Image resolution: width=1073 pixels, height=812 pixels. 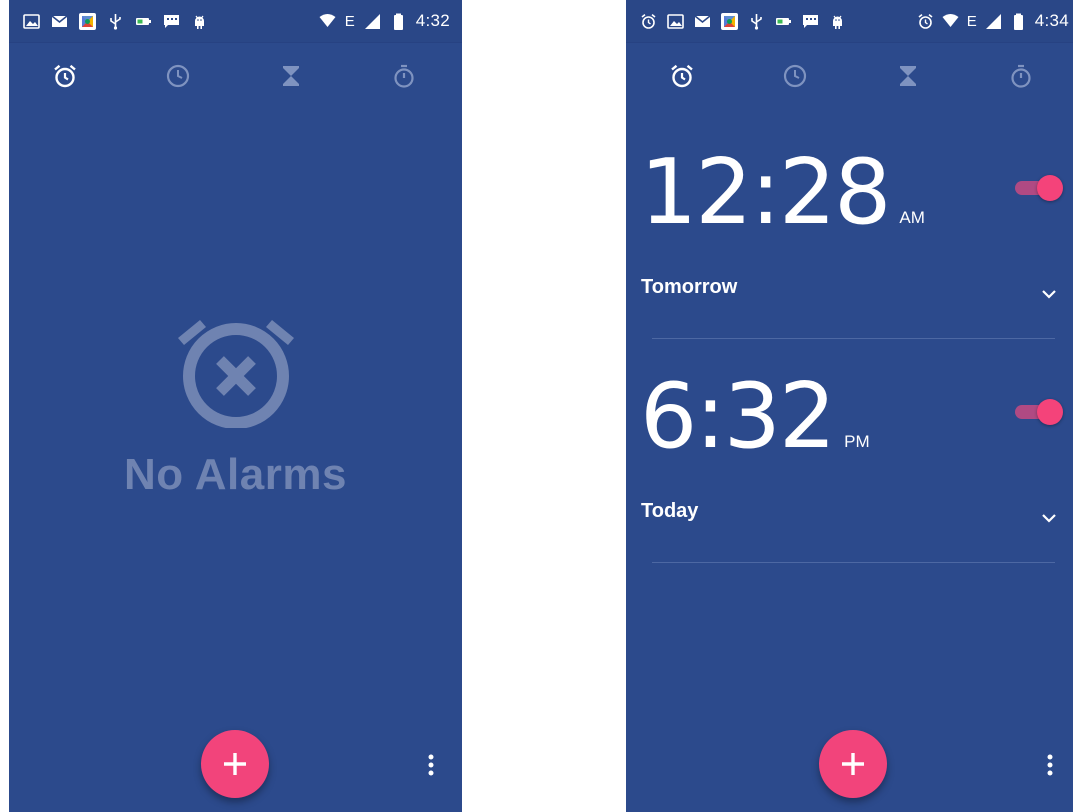 I want to click on empty-state: No Alarms, so click(x=235, y=404).